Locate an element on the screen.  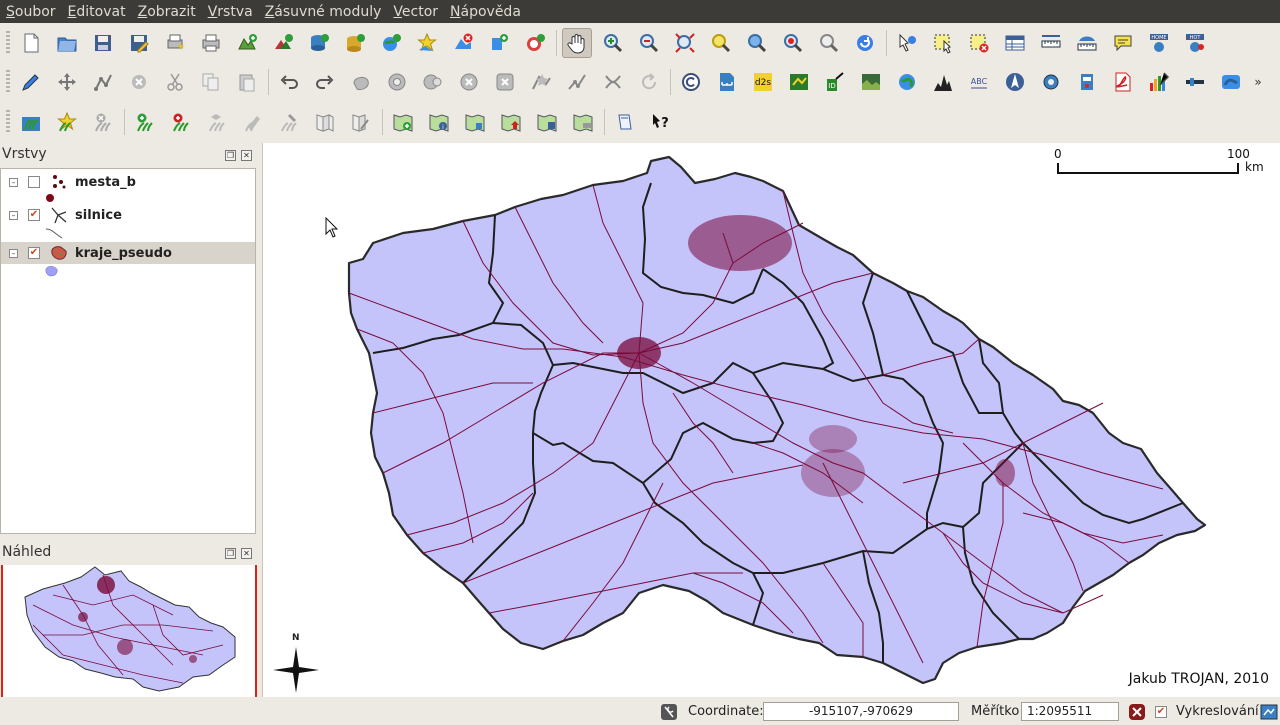
node-tool-button is located at coordinates (103, 82).